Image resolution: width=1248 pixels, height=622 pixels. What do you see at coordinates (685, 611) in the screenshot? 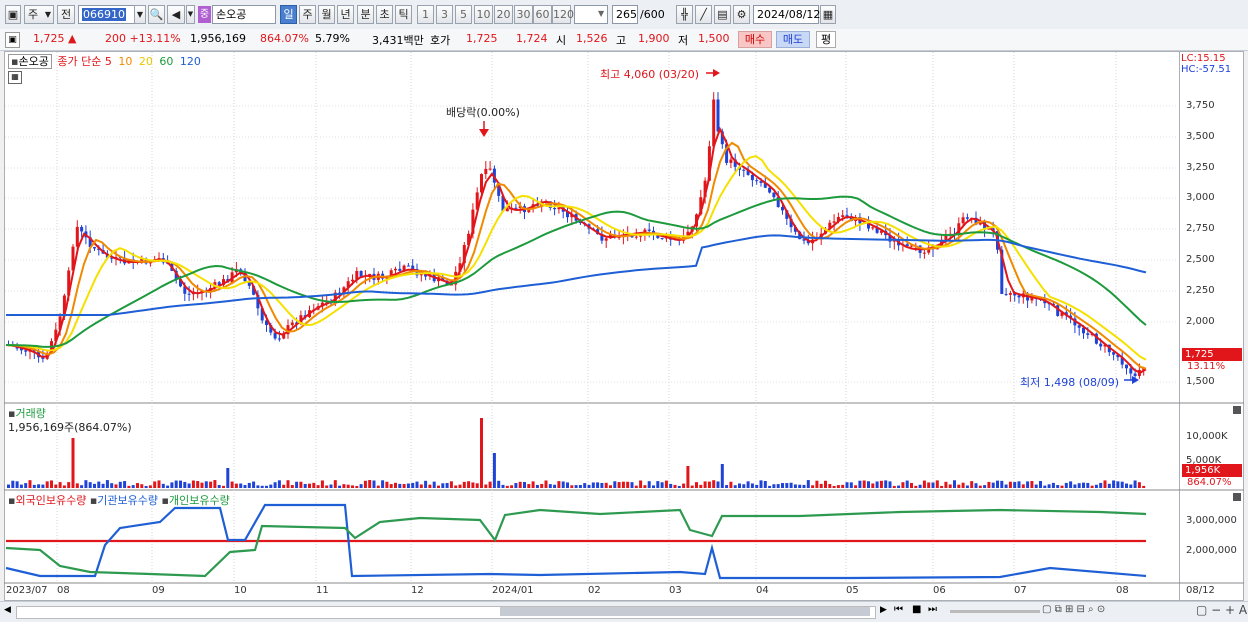
I see `scroll-thumb` at bounding box center [685, 611].